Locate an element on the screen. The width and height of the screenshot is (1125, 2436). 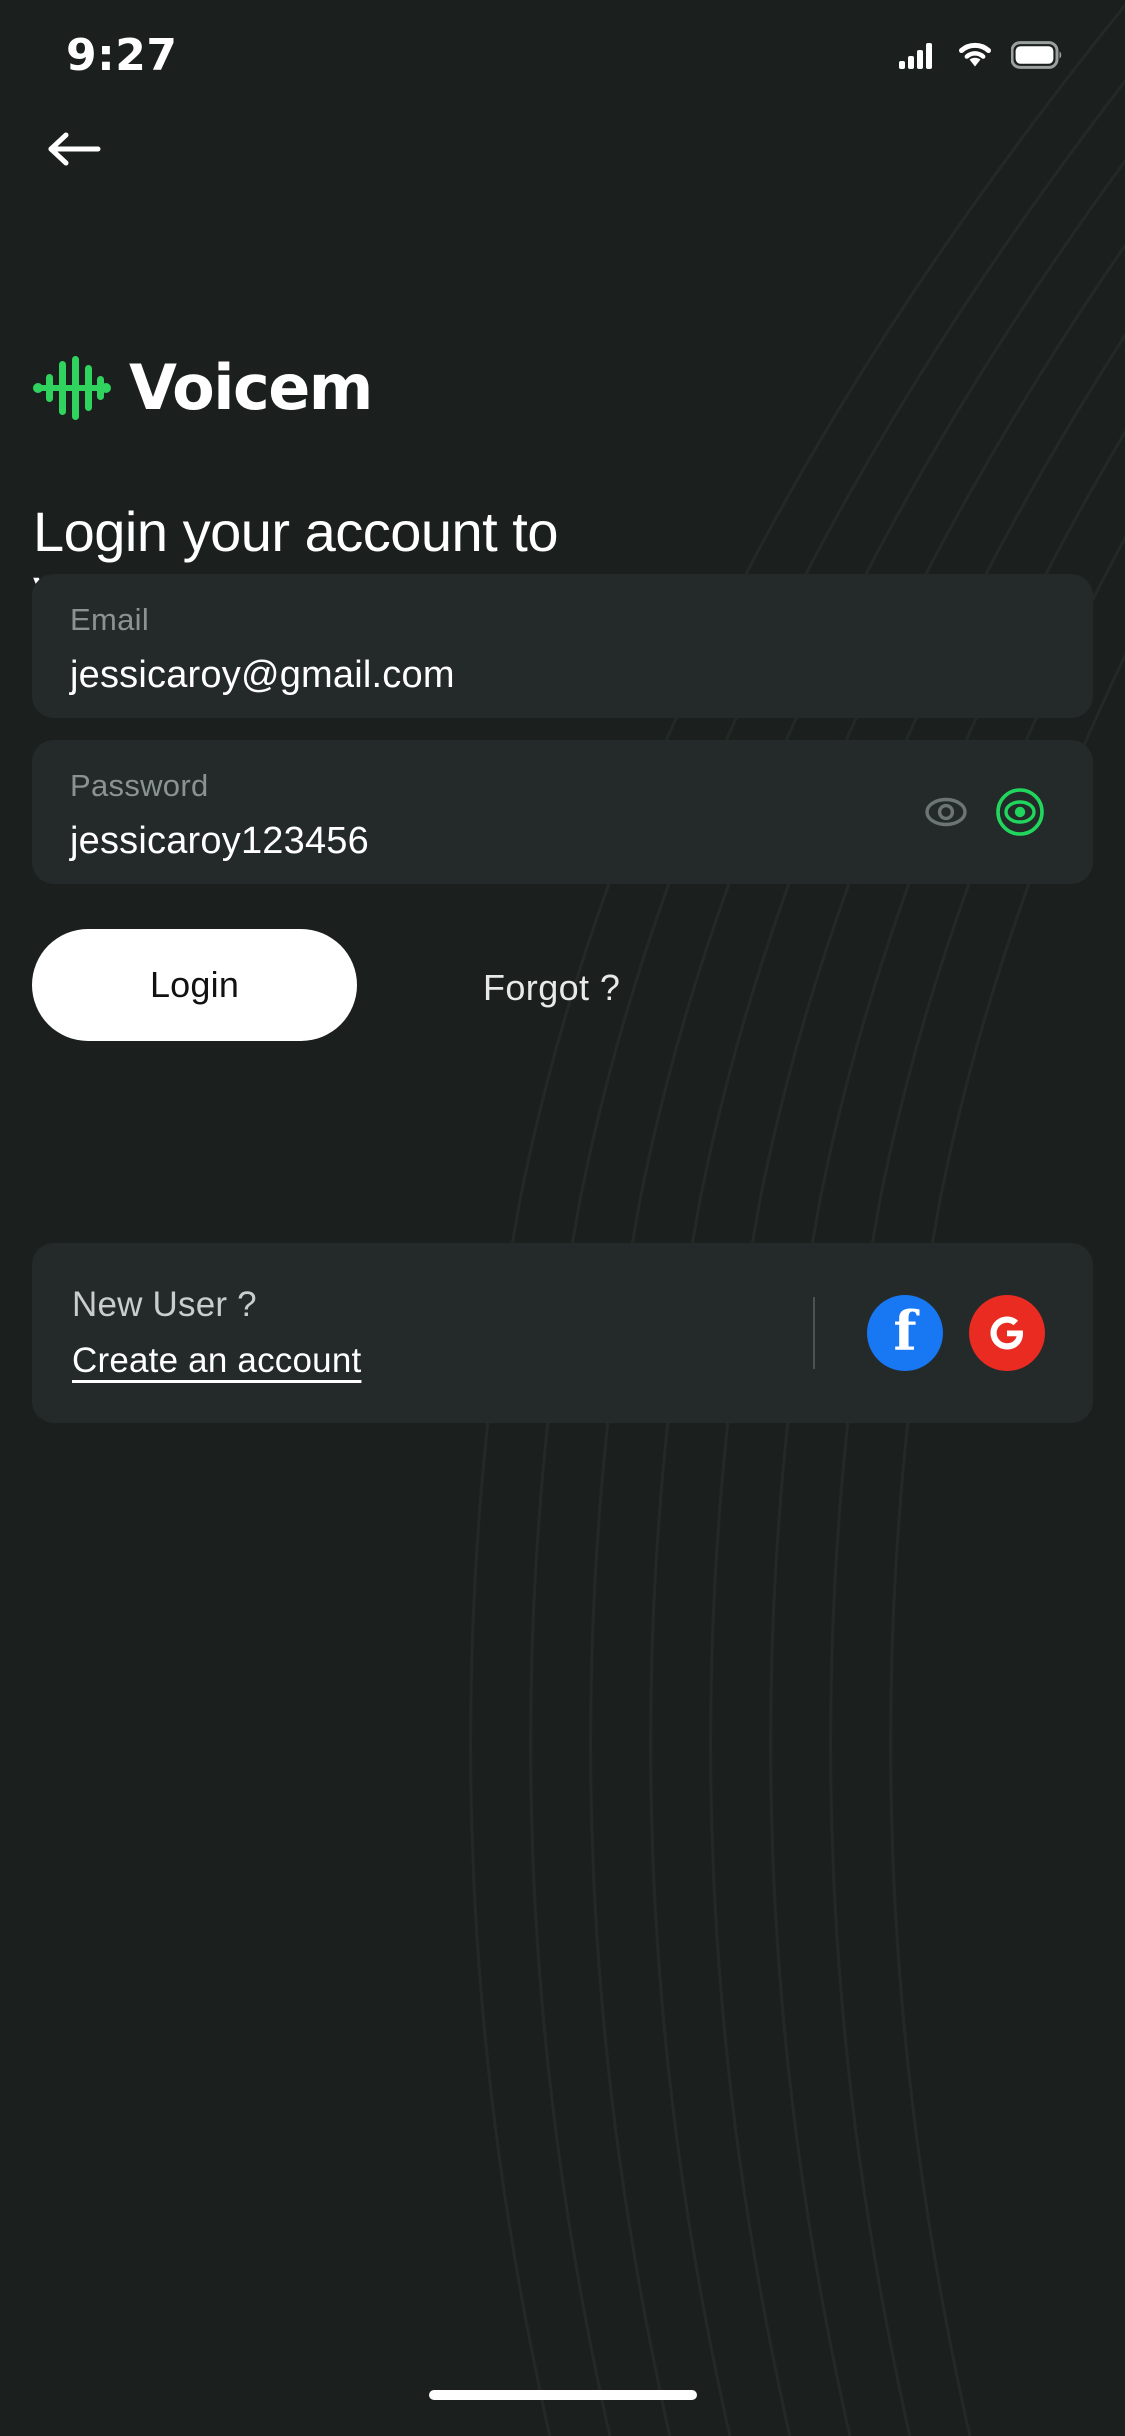
battery-icon is located at coordinates (1036, 55).